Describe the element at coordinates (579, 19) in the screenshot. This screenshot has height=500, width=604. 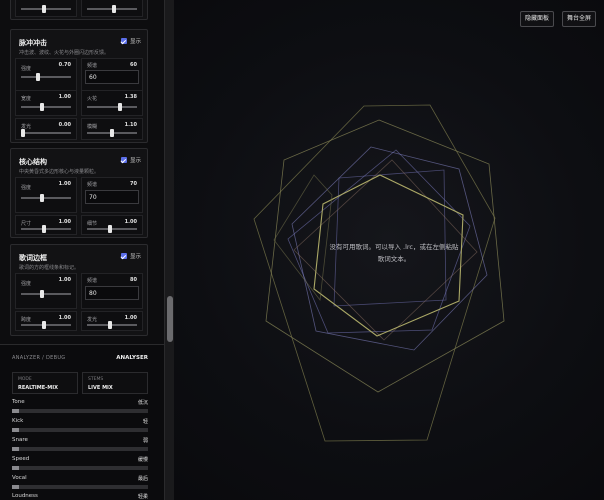
I see `stage-fullscreen-button: 舞台全屏` at that location.